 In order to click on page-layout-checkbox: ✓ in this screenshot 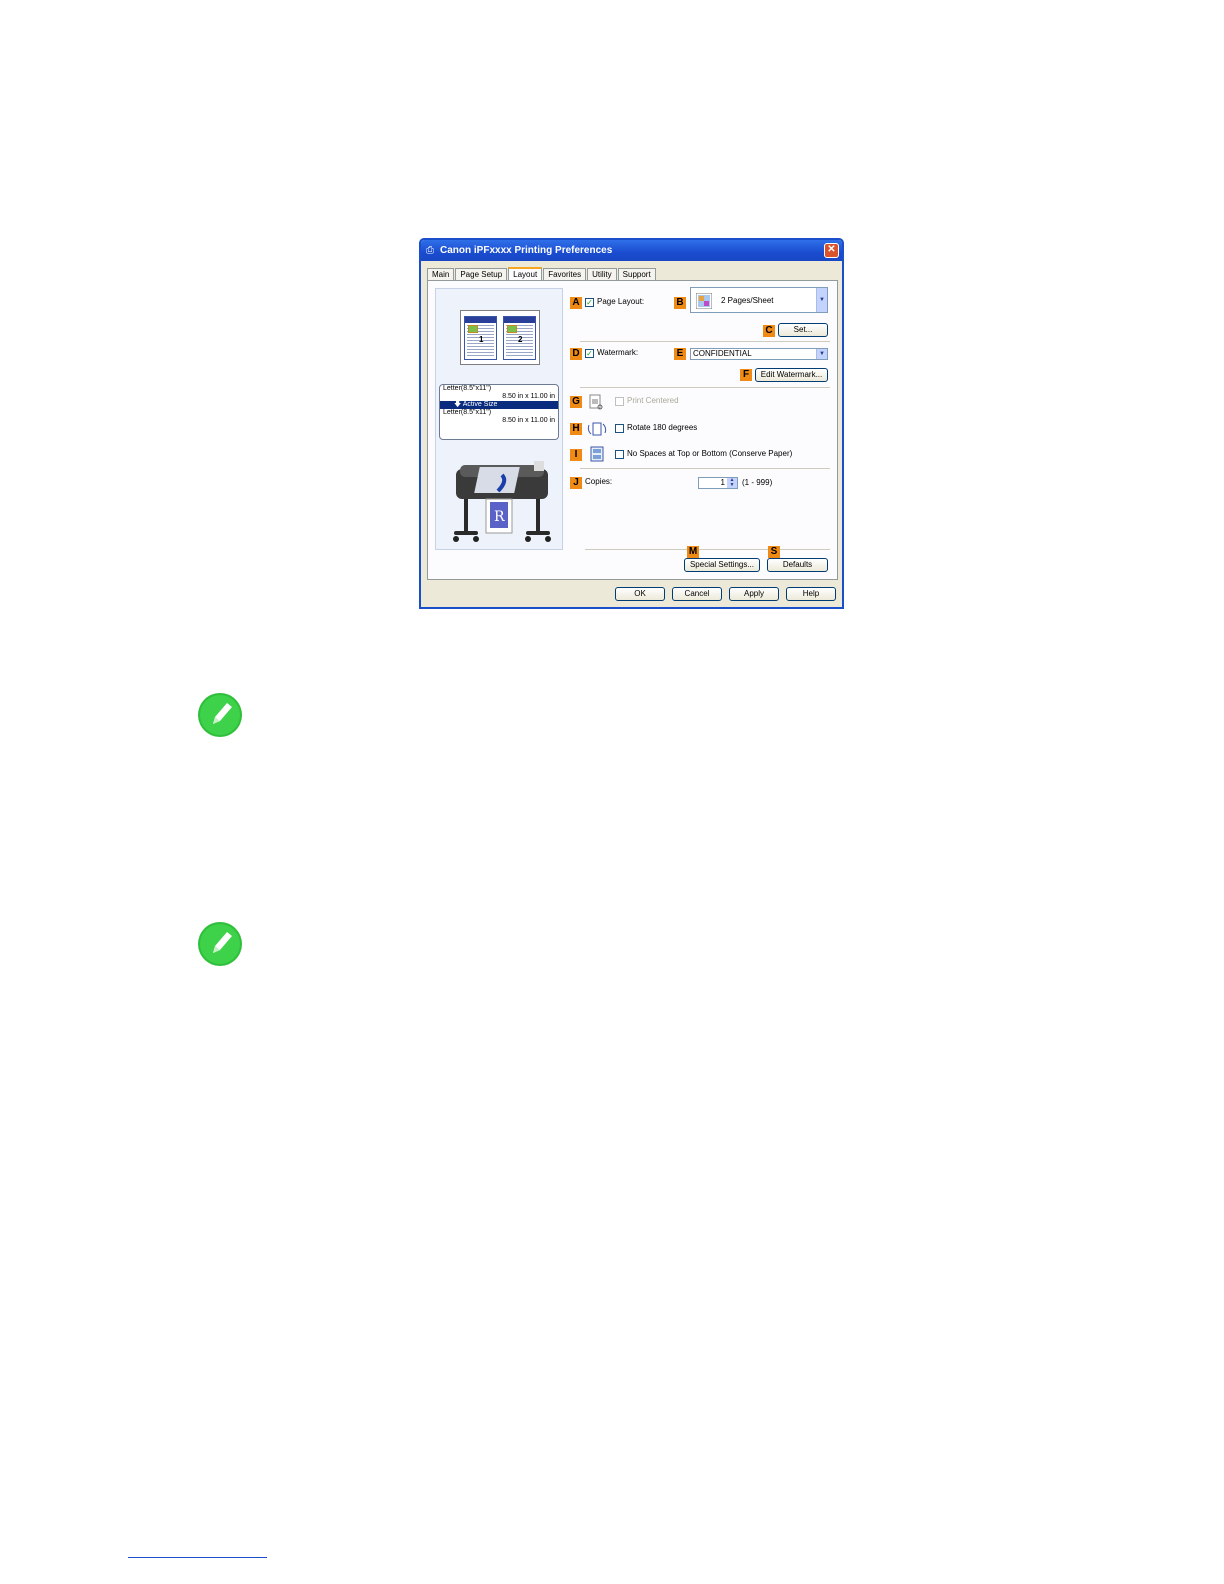, I will do `click(589, 302)`.